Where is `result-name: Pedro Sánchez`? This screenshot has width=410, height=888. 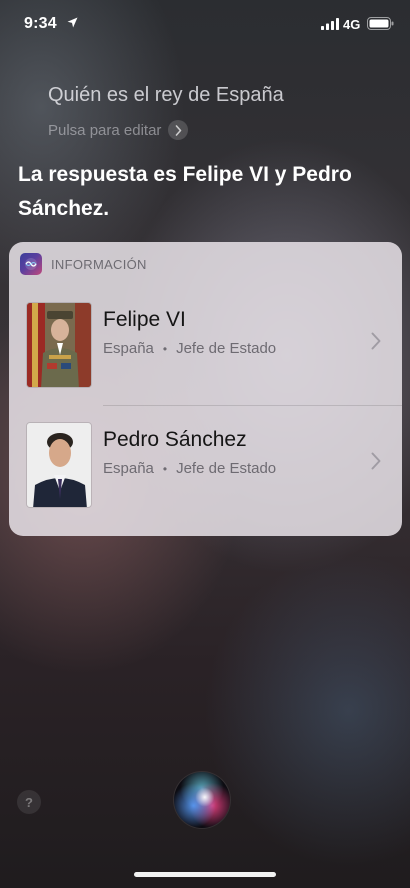 result-name: Pedro Sánchez is located at coordinates (175, 439).